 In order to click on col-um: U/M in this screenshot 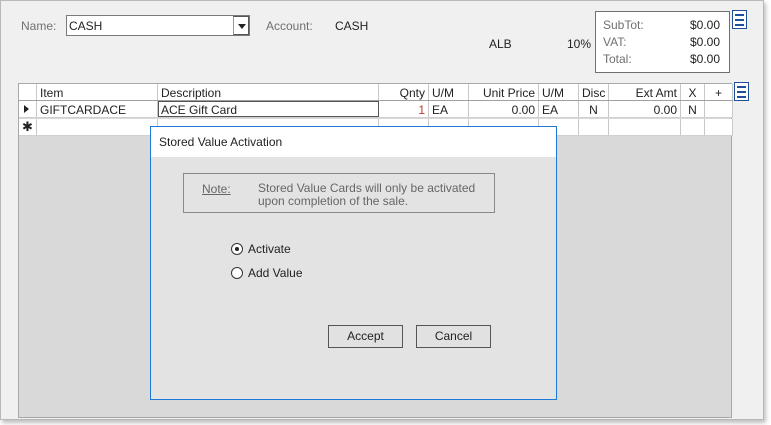, I will do `click(449, 92)`.